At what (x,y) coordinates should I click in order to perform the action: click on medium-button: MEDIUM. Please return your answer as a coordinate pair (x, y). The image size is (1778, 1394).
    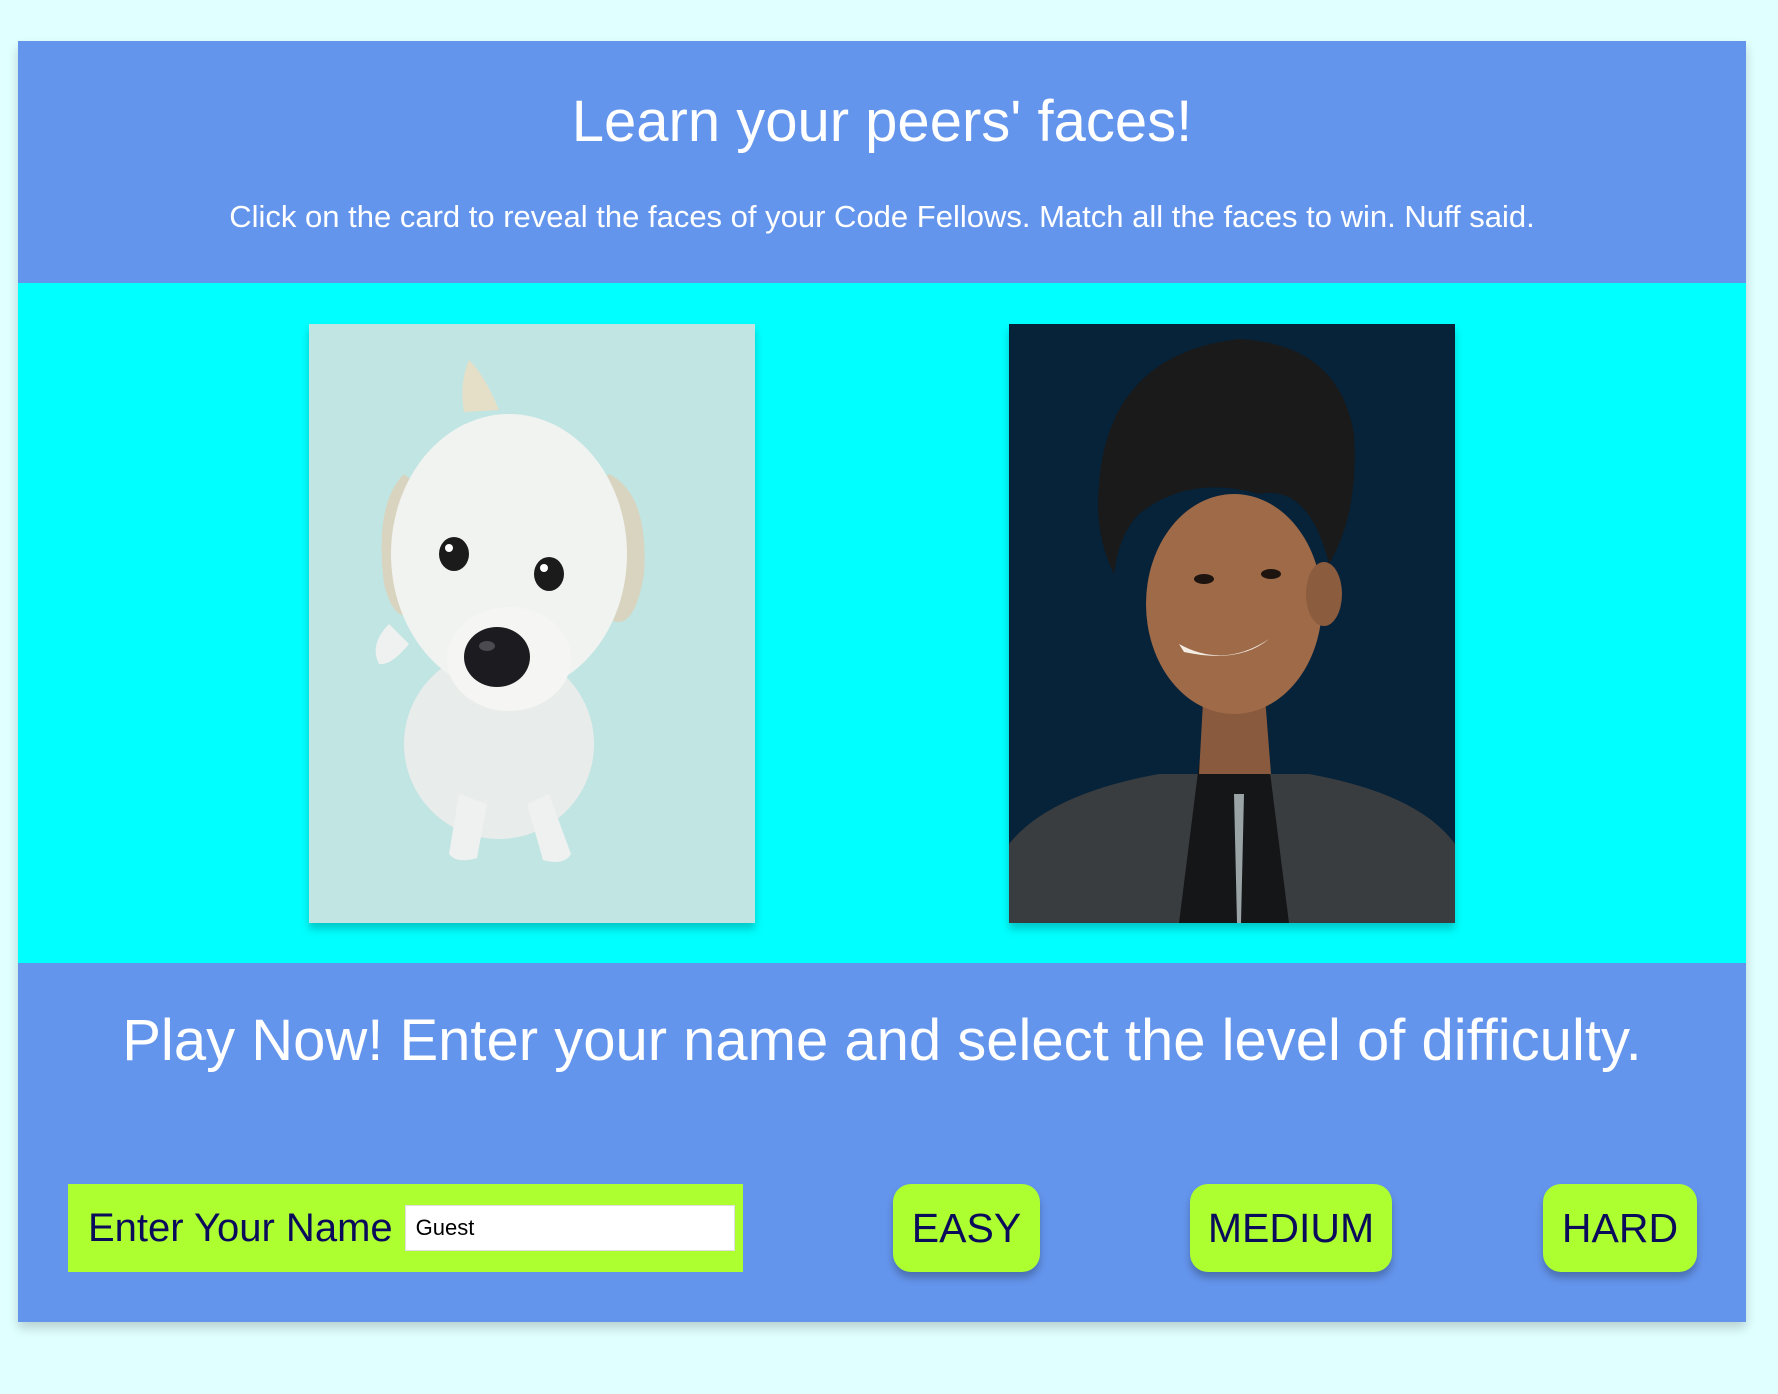
    Looking at the image, I should click on (1291, 1228).